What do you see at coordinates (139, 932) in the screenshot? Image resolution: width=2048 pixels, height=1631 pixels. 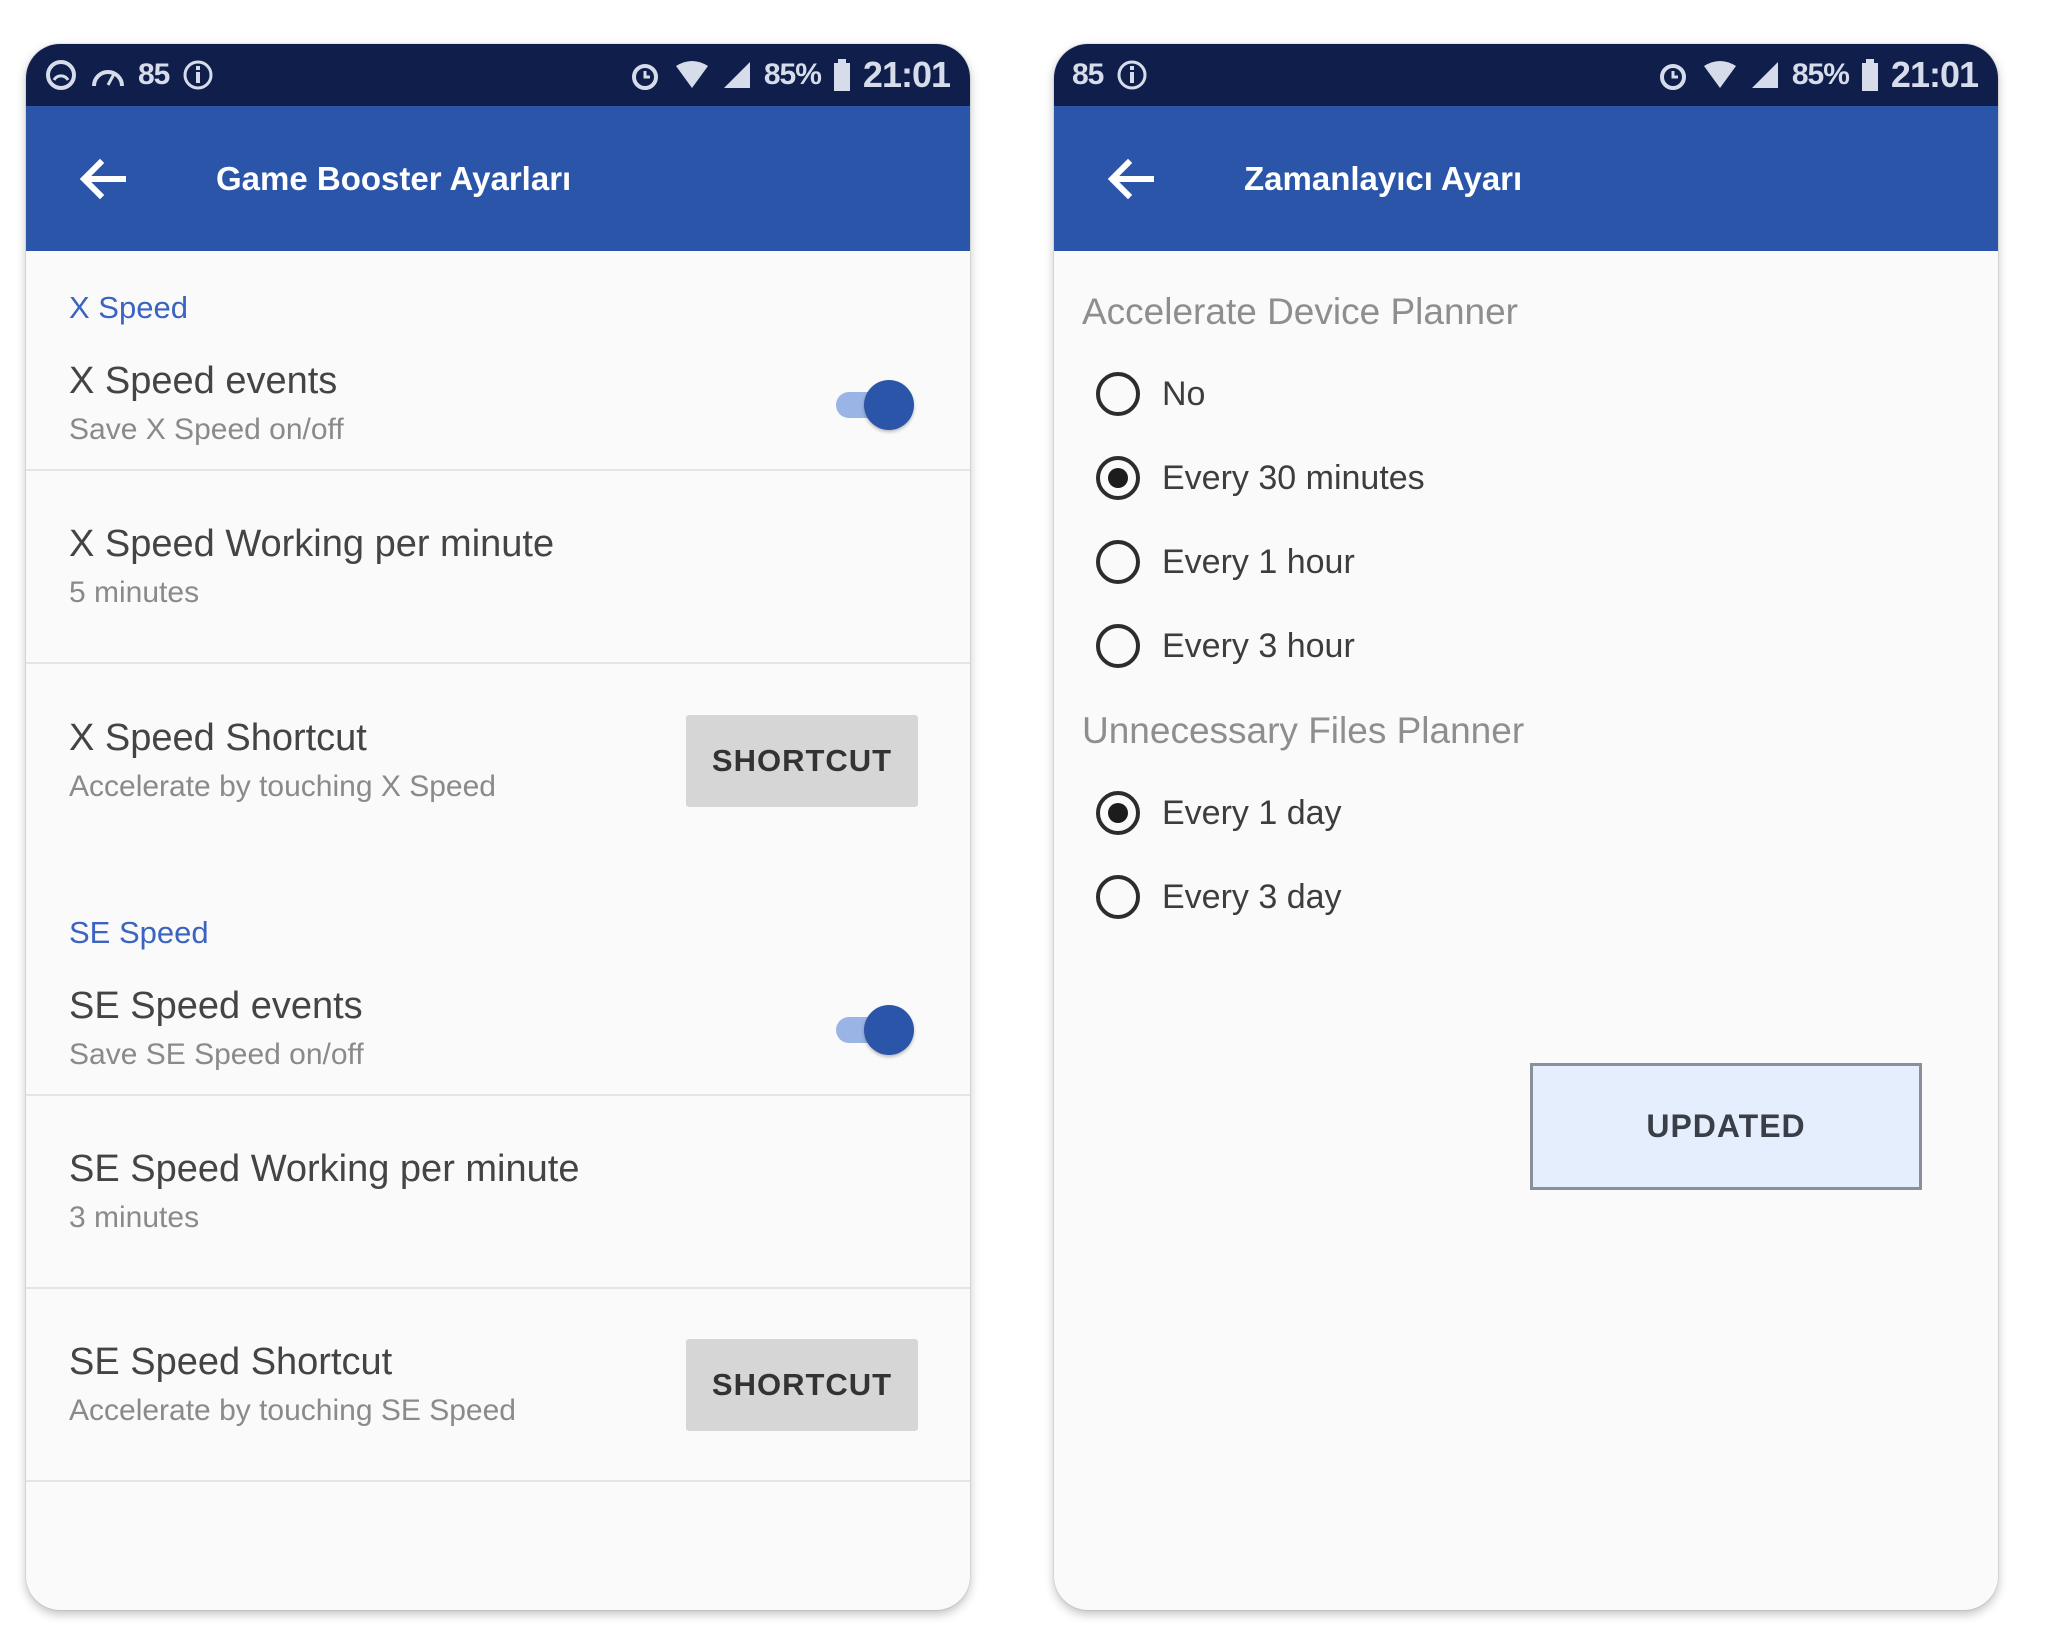 I see `section-header-se-speed: SE Speed` at bounding box center [139, 932].